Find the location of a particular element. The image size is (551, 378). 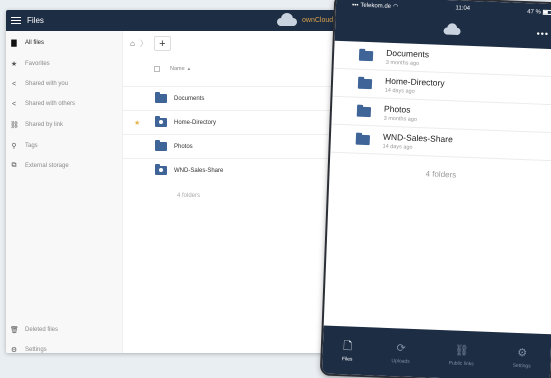

select-all-checkbox is located at coordinates (157, 69).